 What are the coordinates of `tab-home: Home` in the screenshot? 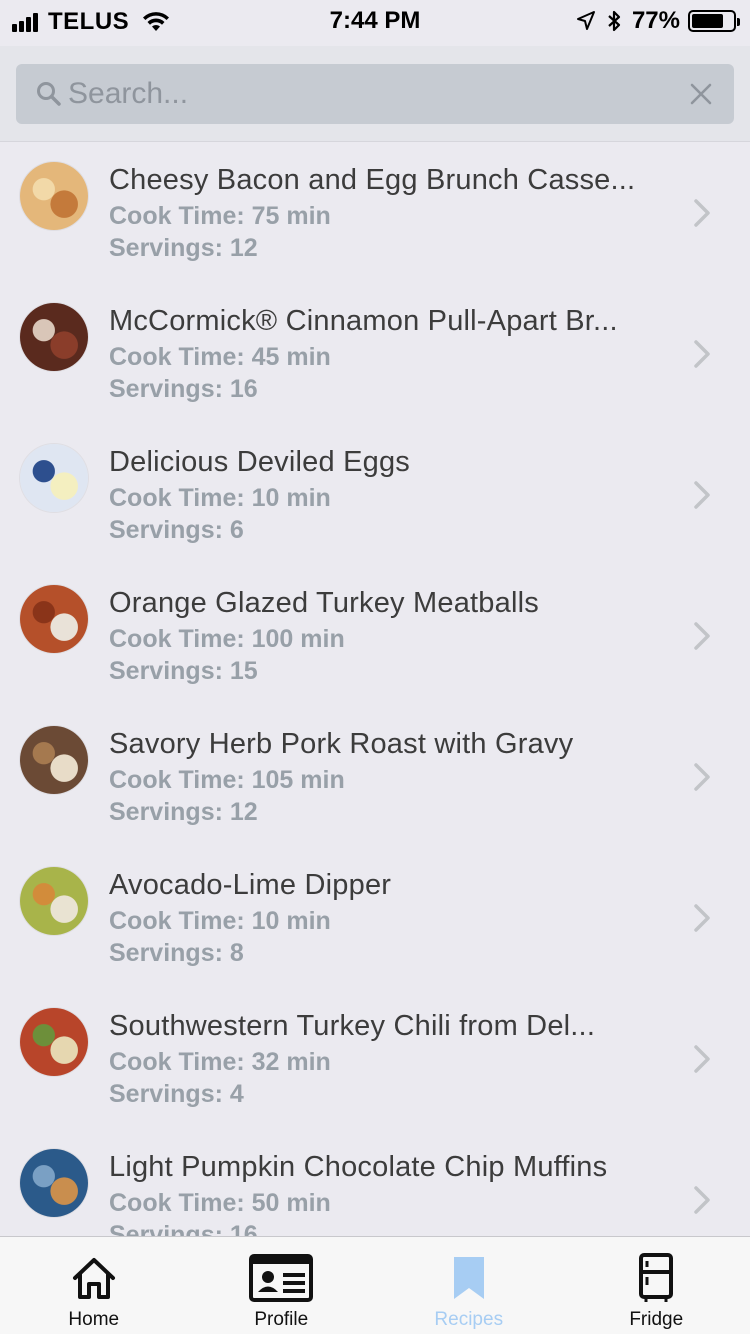 It's located at (94, 1285).